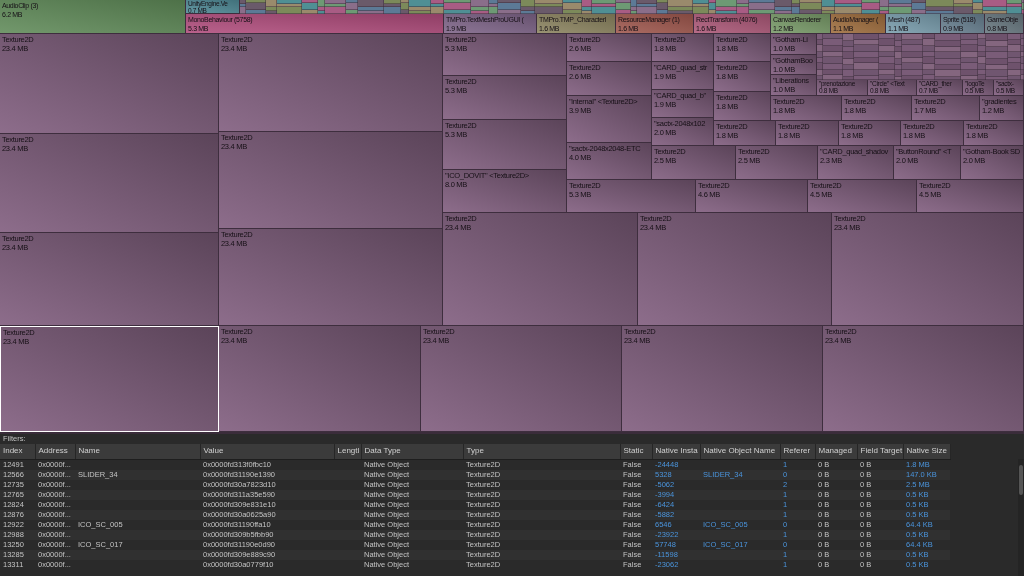 The height and width of the screenshot is (576, 1024). I want to click on column-header: Managed, so click(836, 451).